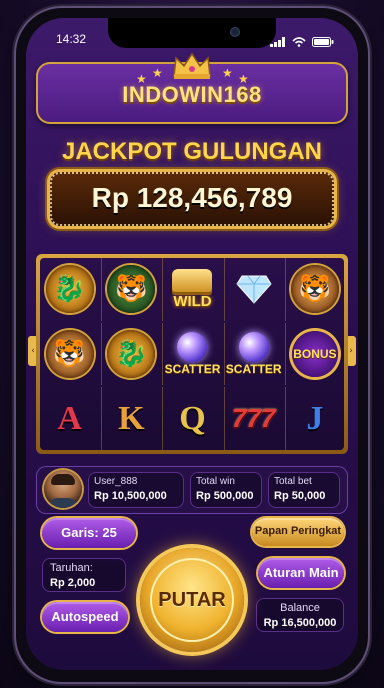  I want to click on jackpot-value: Rp 128,456,789, so click(192, 197).